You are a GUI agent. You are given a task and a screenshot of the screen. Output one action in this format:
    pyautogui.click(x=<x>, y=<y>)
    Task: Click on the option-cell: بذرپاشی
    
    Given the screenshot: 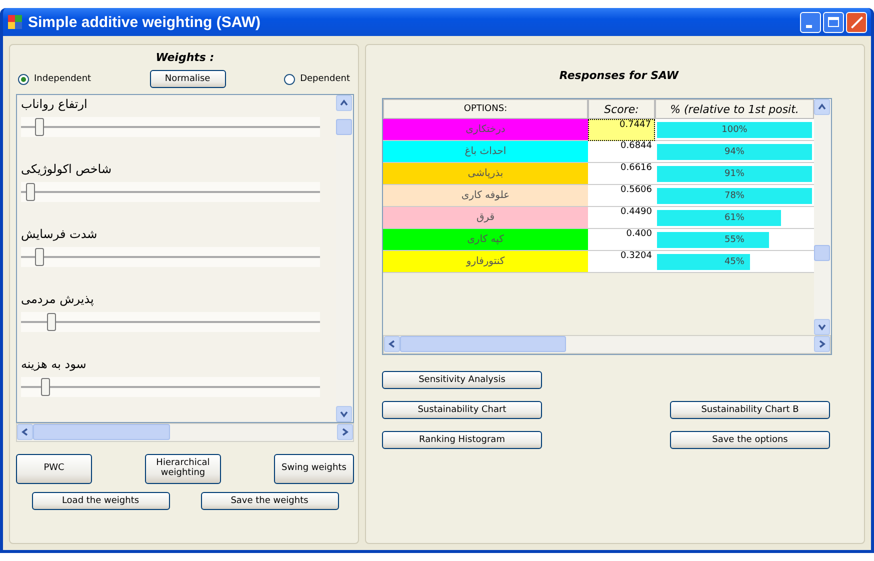 What is the action you would take?
    pyautogui.click(x=485, y=174)
    